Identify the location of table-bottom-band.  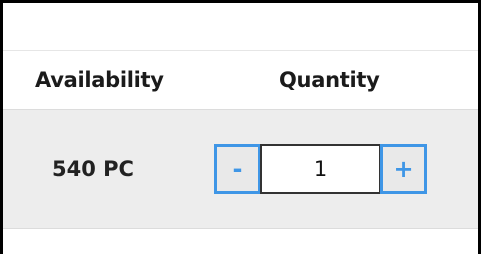
(240, 241).